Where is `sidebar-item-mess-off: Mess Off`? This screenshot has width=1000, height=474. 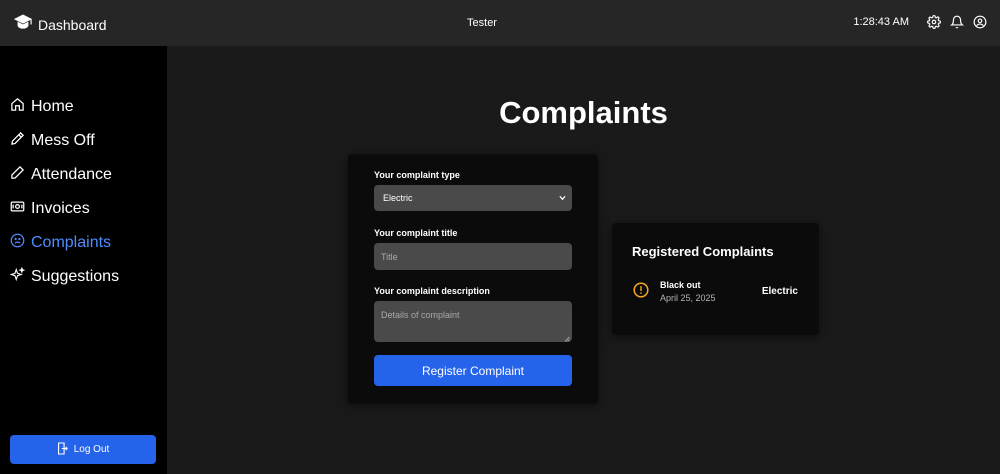
sidebar-item-mess-off: Mess Off is located at coordinates (64, 141).